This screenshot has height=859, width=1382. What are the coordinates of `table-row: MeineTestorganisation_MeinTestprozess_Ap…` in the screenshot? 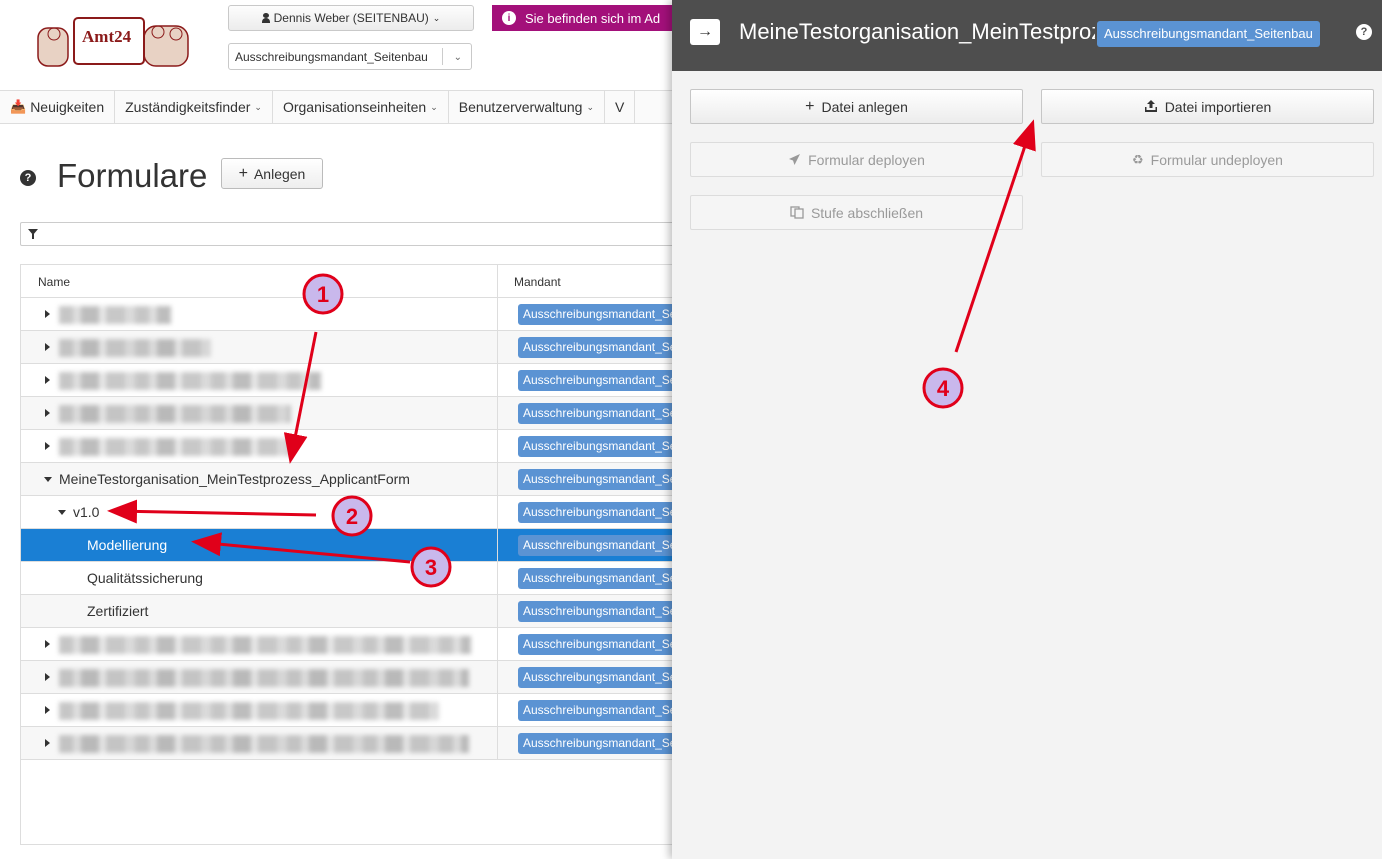 It's located at (354, 479).